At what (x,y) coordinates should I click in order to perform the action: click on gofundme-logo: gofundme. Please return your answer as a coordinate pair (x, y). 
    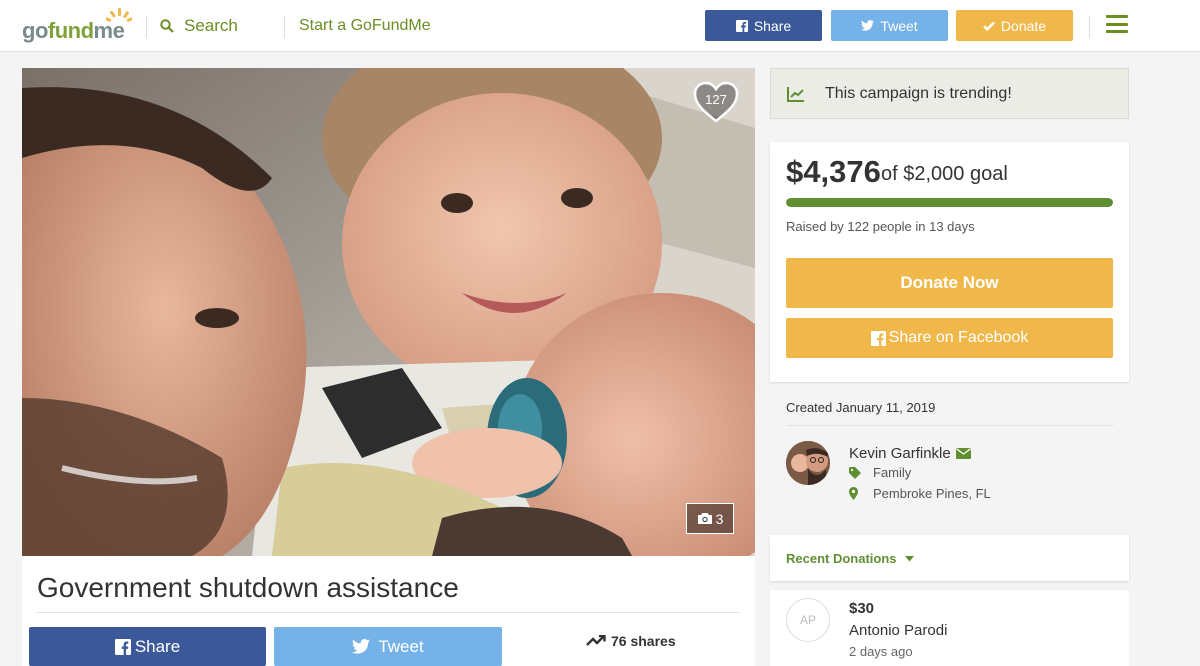
    Looking at the image, I should click on (77, 26).